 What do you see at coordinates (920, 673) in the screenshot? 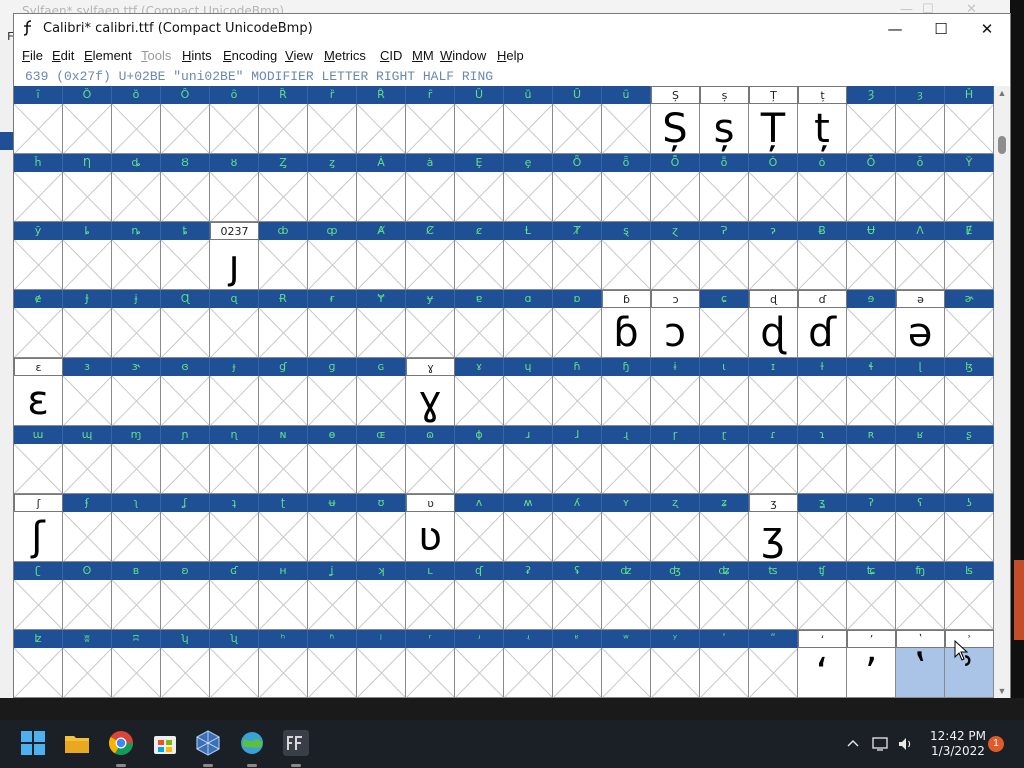
I see `glyph-cell: ʽ` at bounding box center [920, 673].